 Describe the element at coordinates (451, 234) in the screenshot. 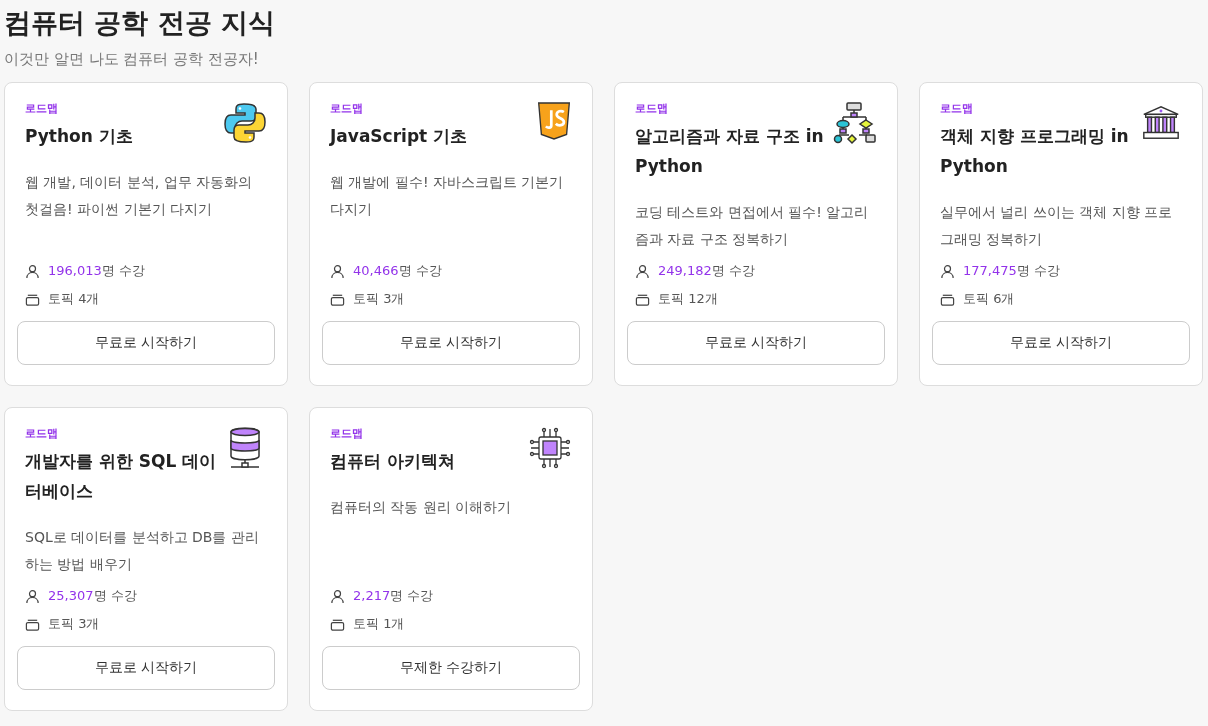

I see `course-card: 로드맵 JavaScript 기초 웹 개발에 필수! 자바스크립트 기본기 다지기 40,466명 수강 토픽 3개 무료로 시작하기` at that location.